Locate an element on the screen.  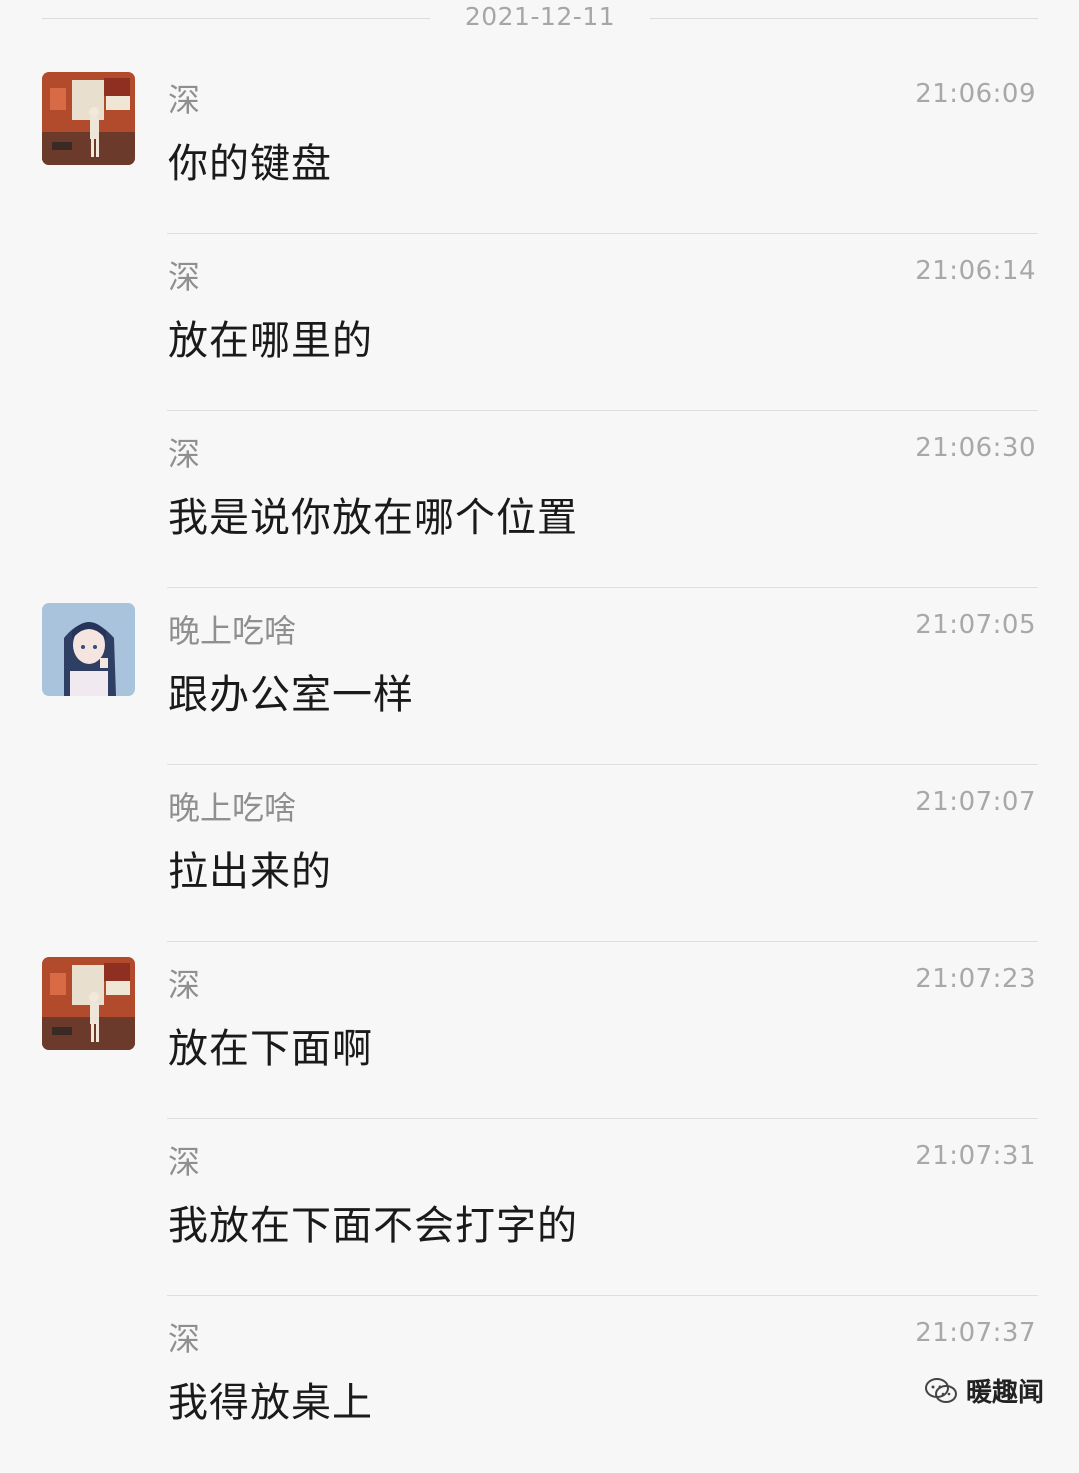
message-time: 21:07:23 is located at coordinates (975, 979).